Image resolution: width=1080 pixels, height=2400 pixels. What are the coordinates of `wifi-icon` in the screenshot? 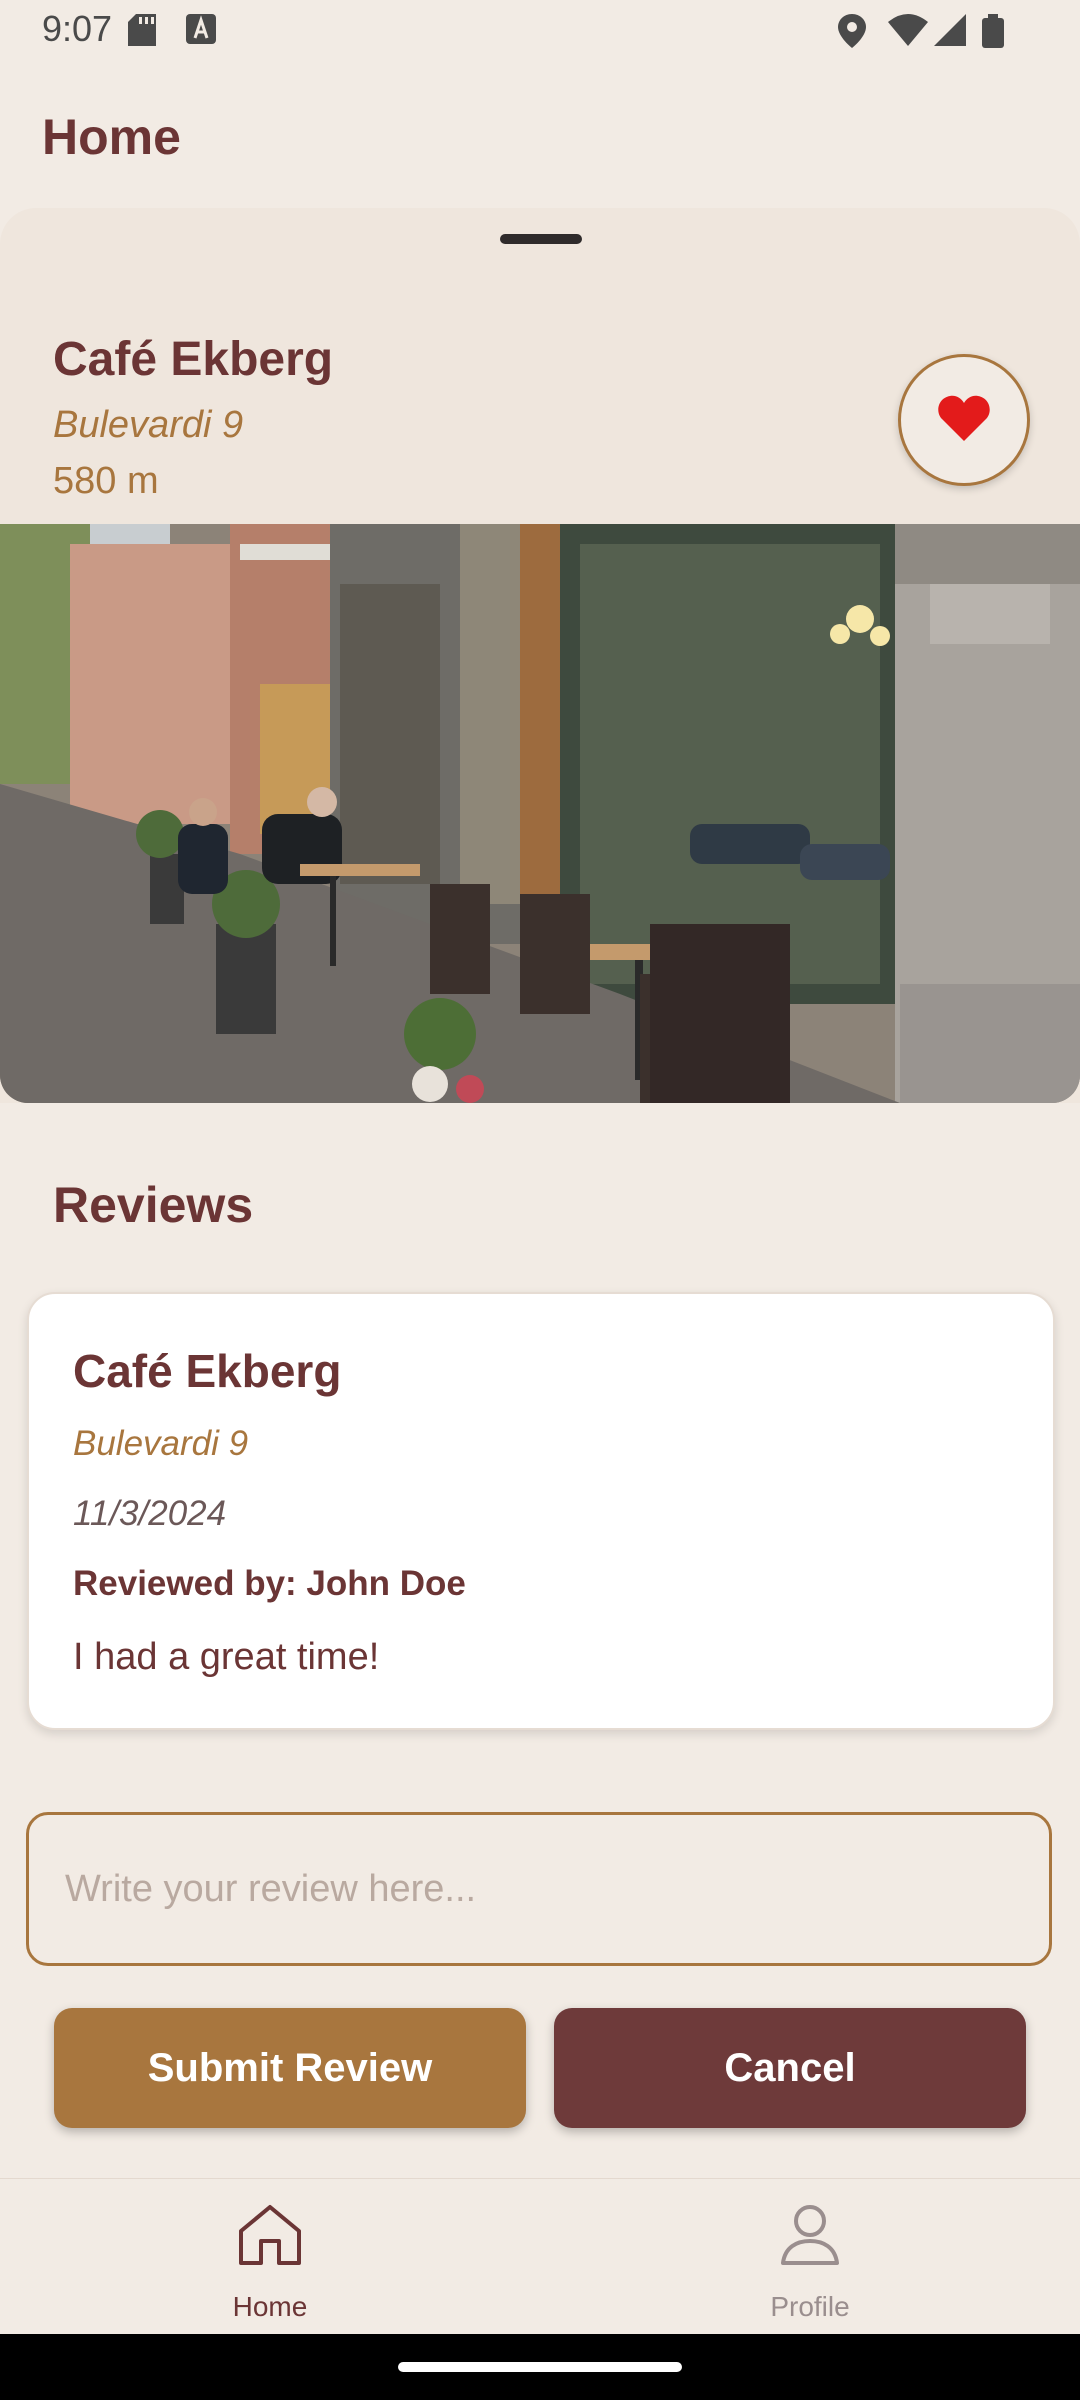 It's located at (908, 32).